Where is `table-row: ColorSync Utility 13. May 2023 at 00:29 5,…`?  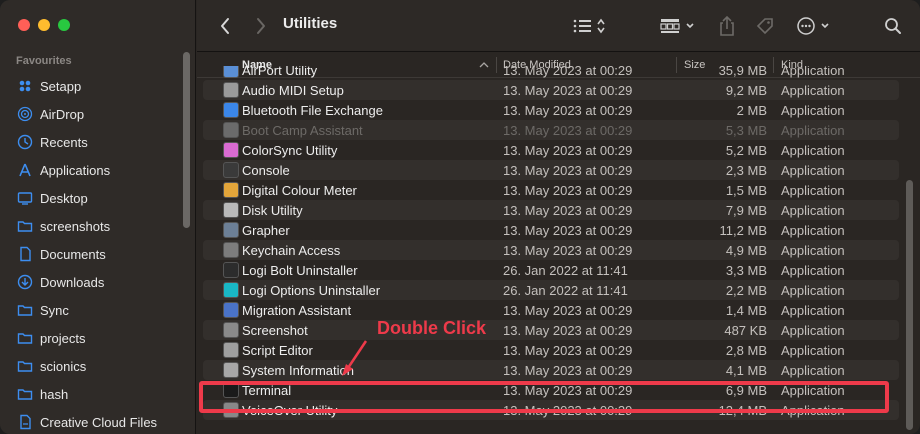
table-row: ColorSync Utility 13. May 2023 at 00:29 5,… is located at coordinates (551, 150).